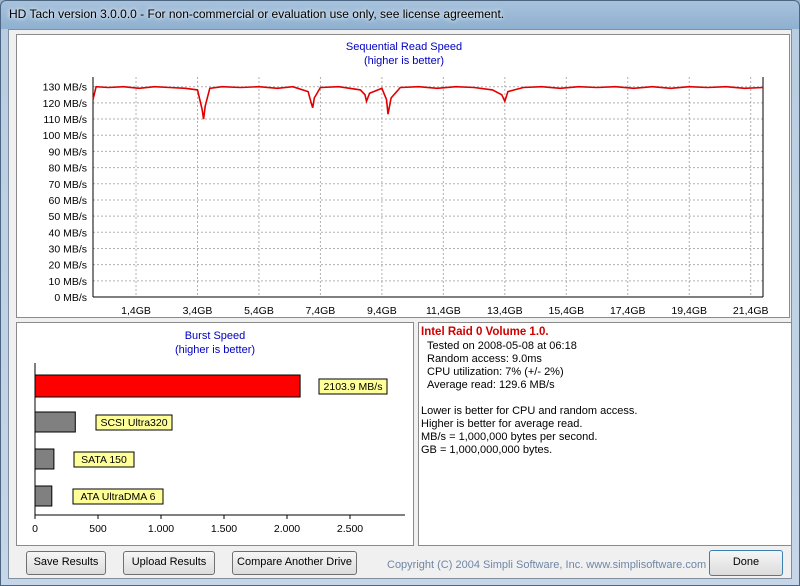 This screenshot has height=586, width=800. What do you see at coordinates (65, 88) in the screenshot?
I see `y-tick-label: 130 MB/s` at bounding box center [65, 88].